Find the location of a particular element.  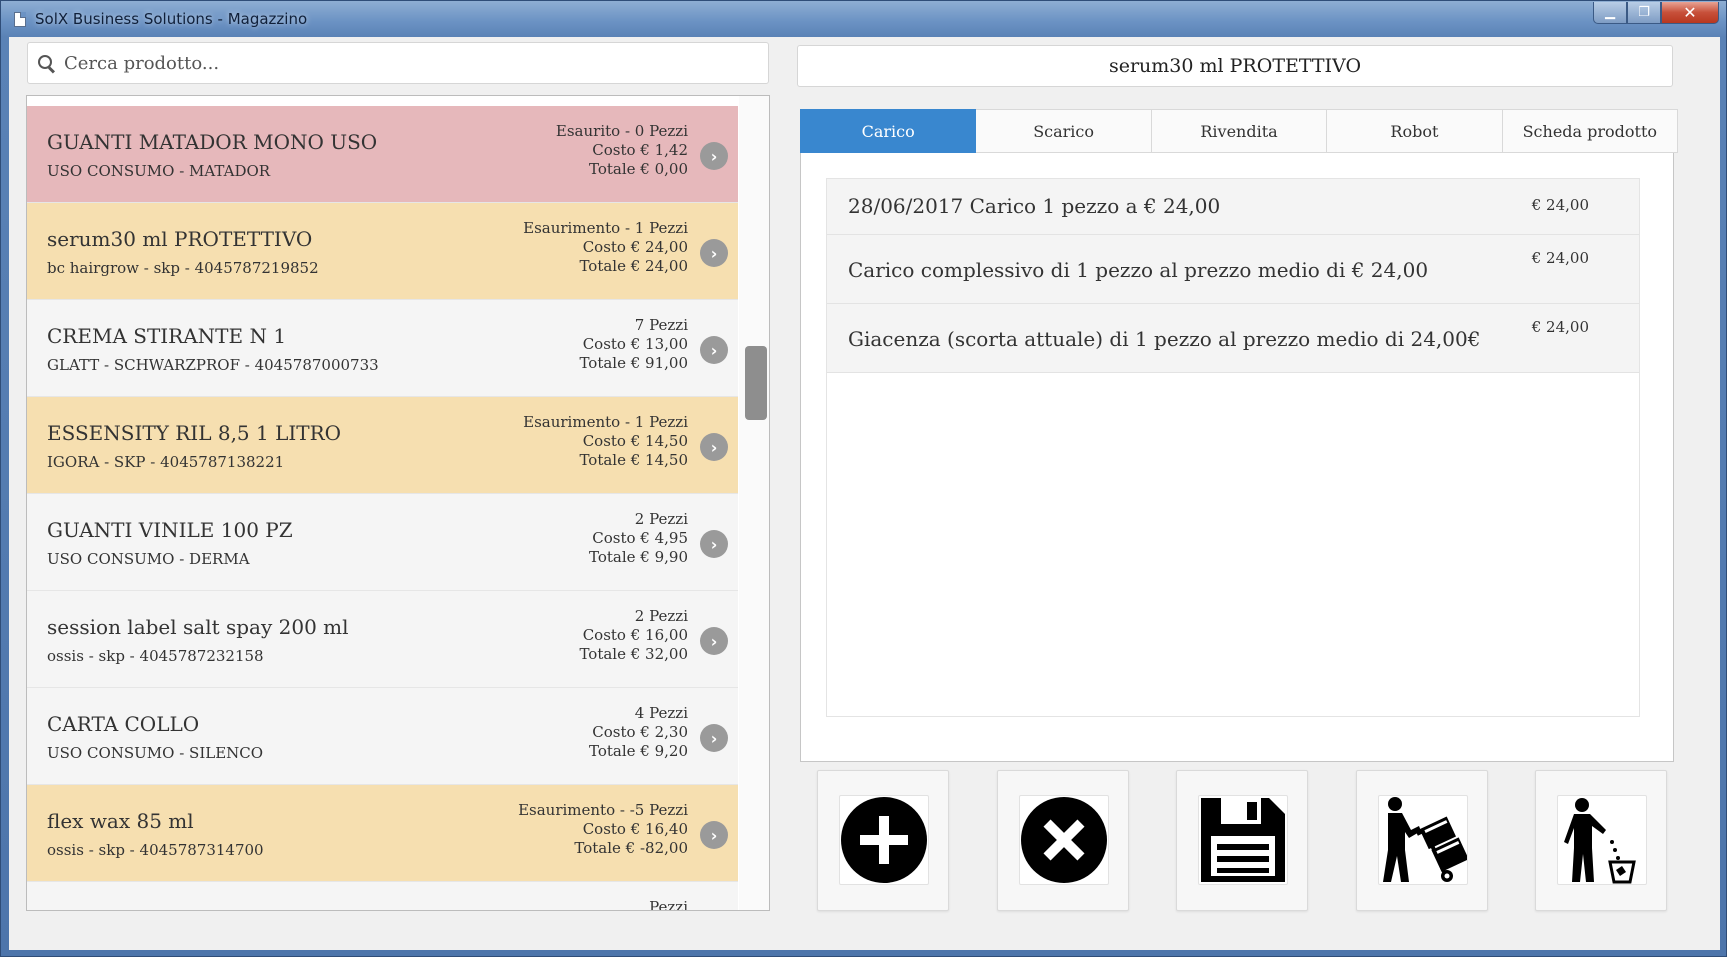

close-button: ✕ is located at coordinates (1690, 13).